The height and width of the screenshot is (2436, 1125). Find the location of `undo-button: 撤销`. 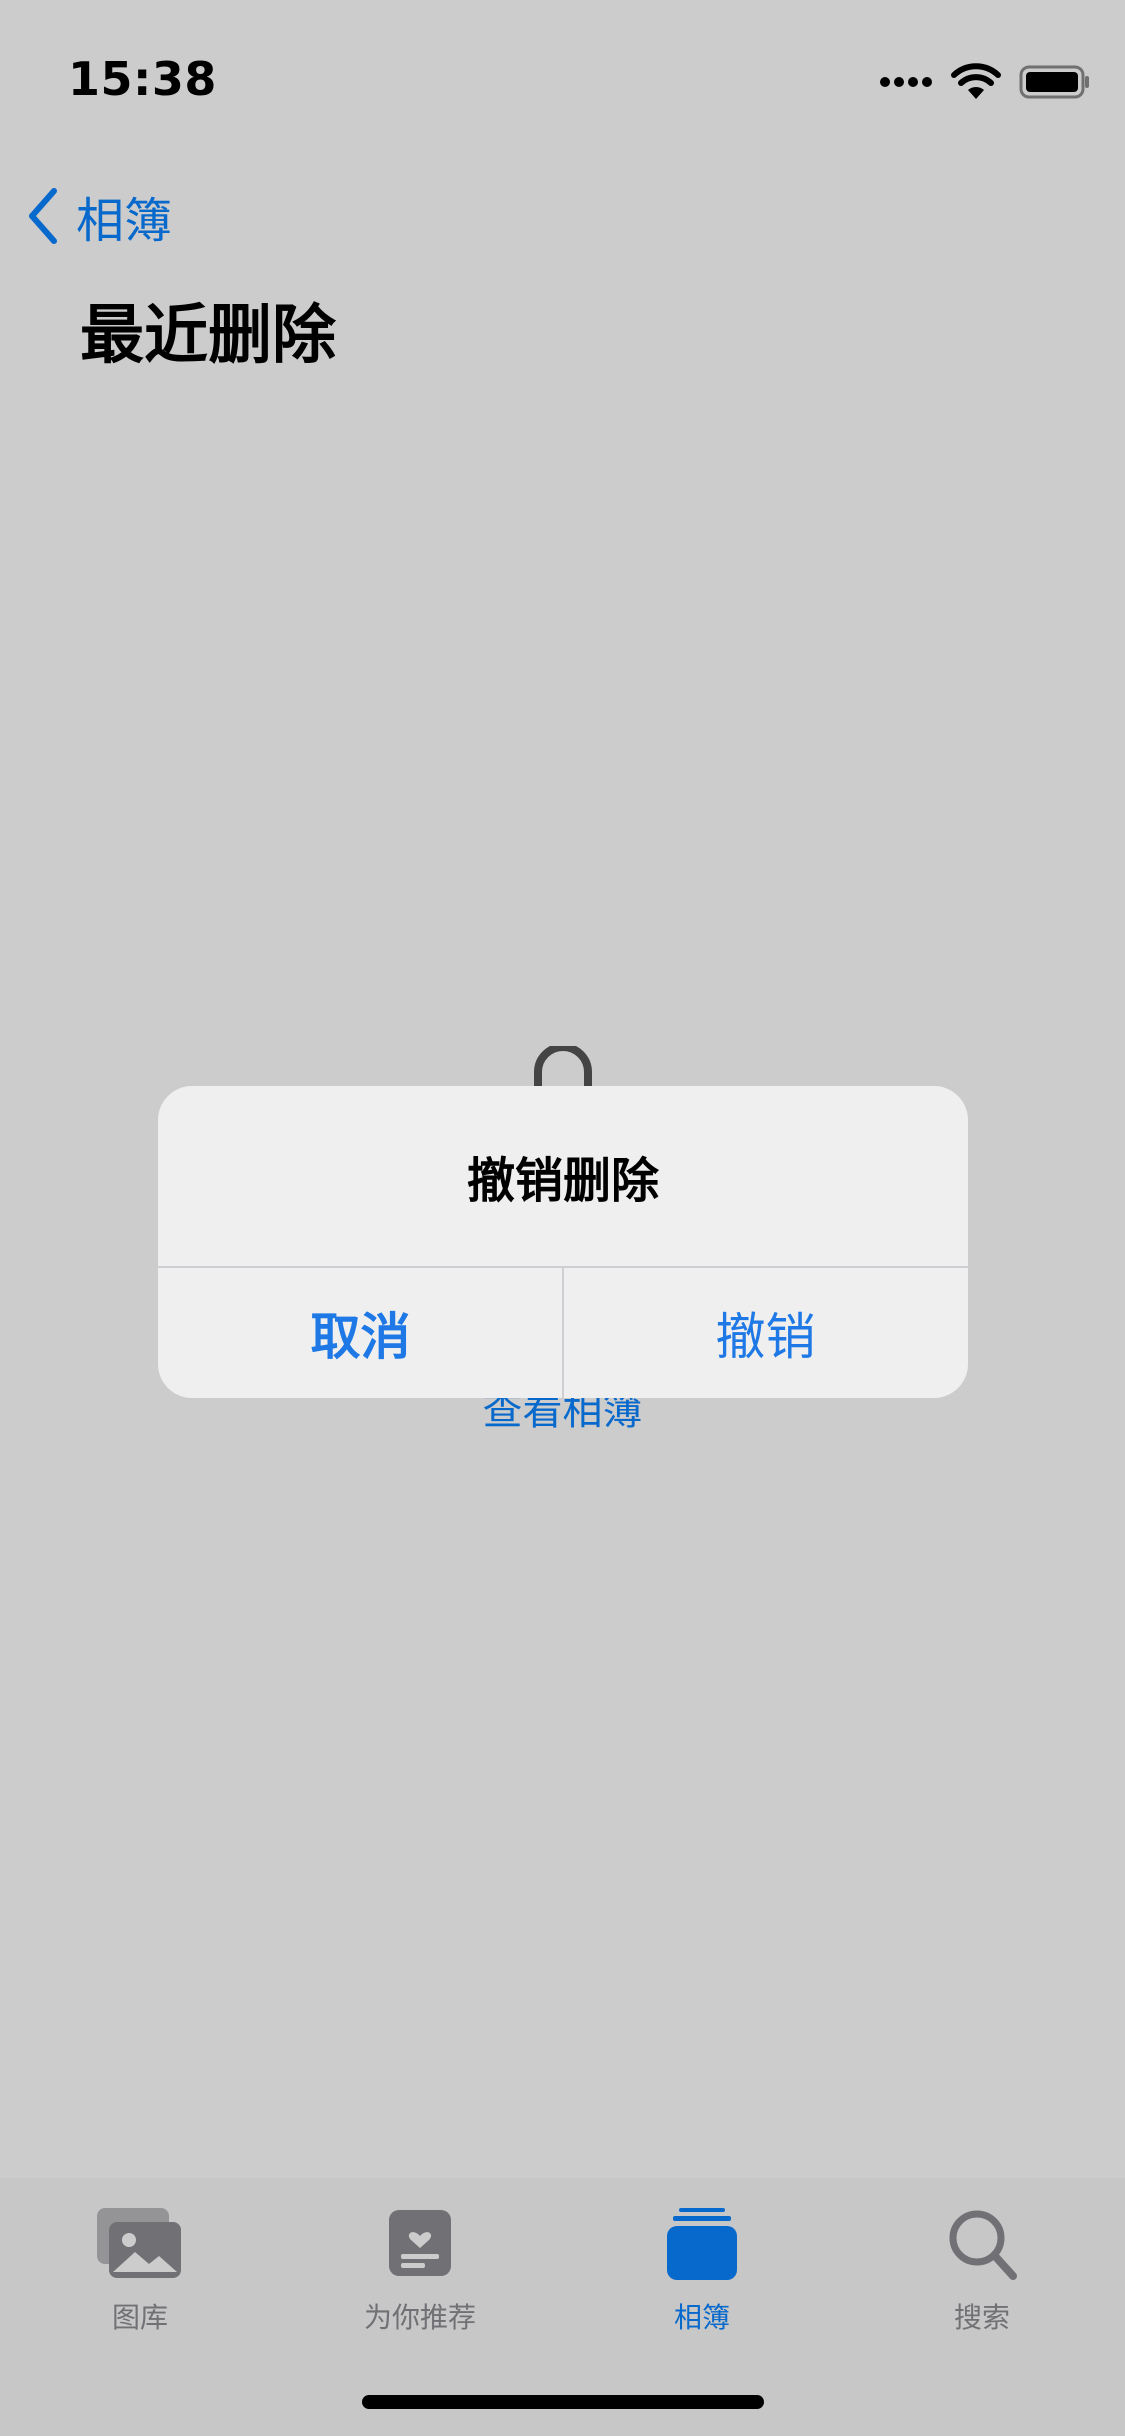

undo-button: 撤销 is located at coordinates (765, 1333).